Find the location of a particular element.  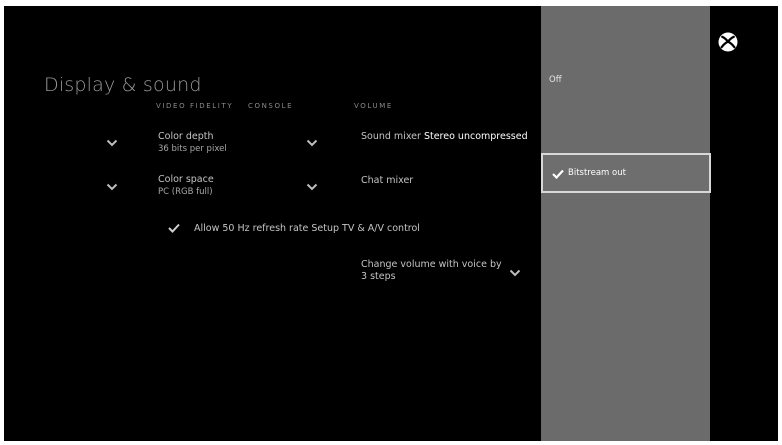

color-depth-label: Color depth is located at coordinates (186, 136).